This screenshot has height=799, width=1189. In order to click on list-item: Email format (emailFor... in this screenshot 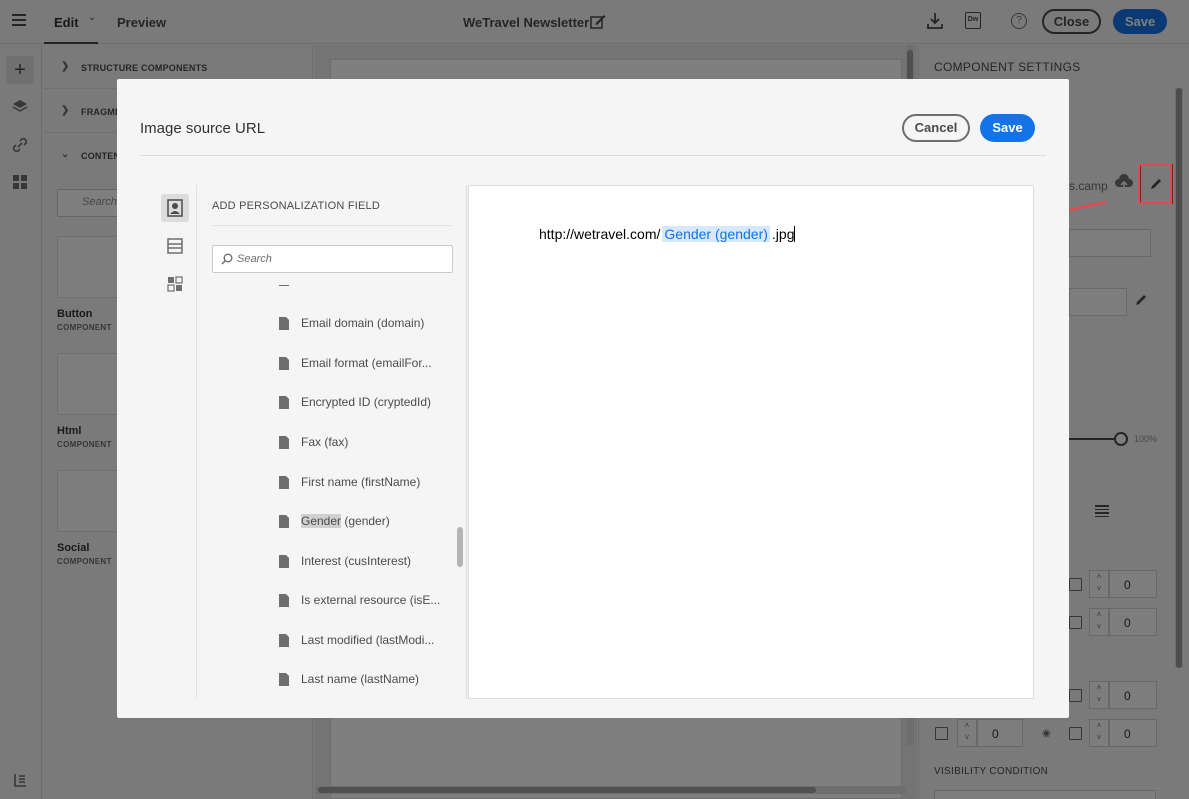, I will do `click(359, 365)`.